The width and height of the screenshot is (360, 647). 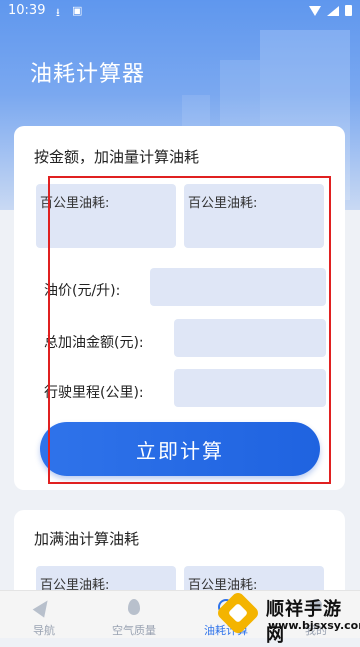 I want to click on tab-air-quality: 空气质量, so click(x=134, y=614).